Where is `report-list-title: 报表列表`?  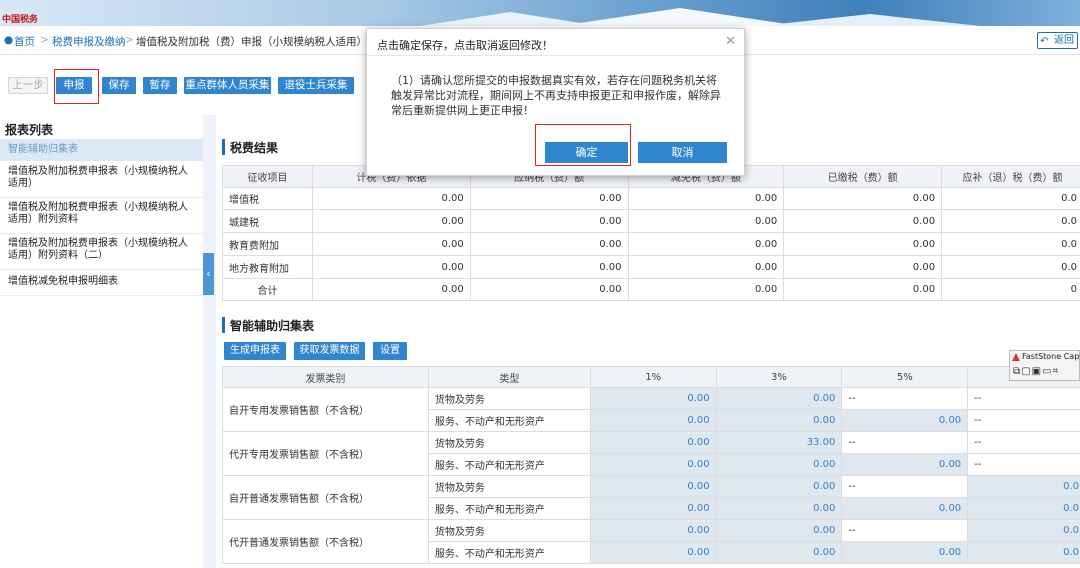 report-list-title: 报表列表 is located at coordinates (29, 130).